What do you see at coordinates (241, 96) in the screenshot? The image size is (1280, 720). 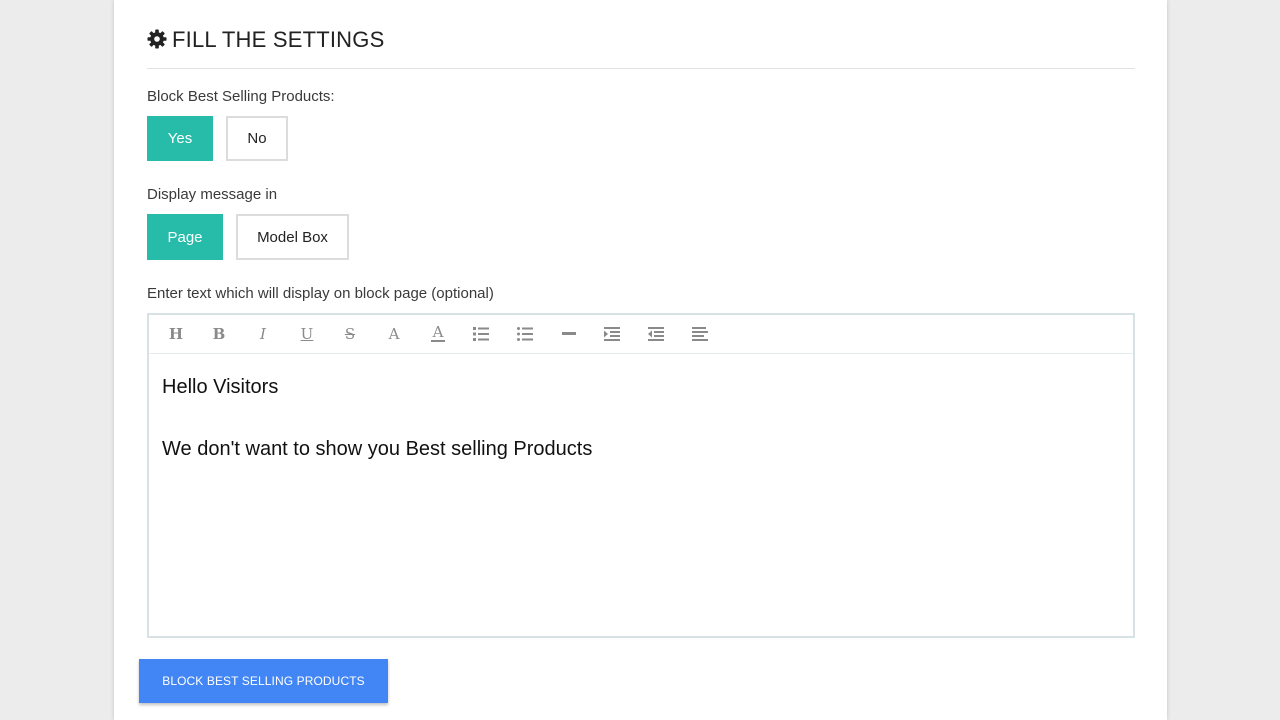 I see `block-best-selling-label: Block Best Selling Products:` at bounding box center [241, 96].